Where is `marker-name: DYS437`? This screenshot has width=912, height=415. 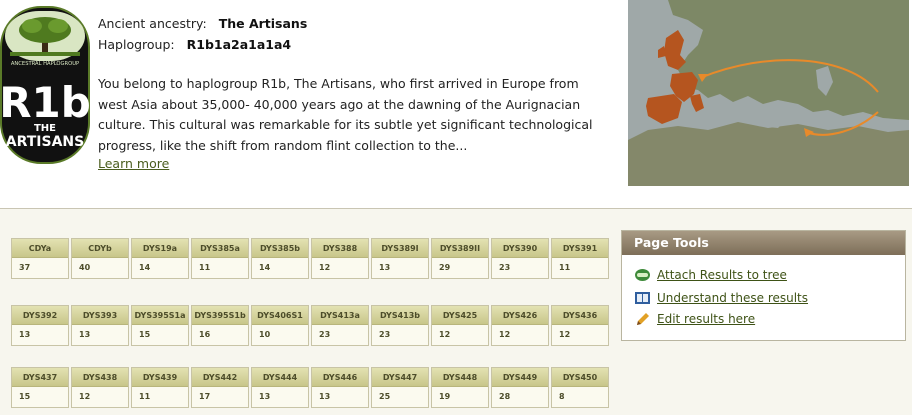 marker-name: DYS437 is located at coordinates (40, 377).